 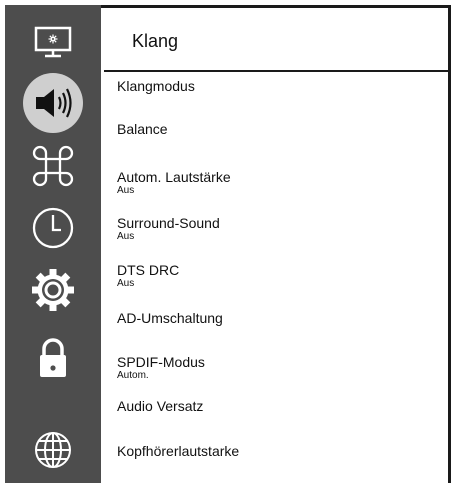 I want to click on sidebar-item-command, so click(x=53, y=166).